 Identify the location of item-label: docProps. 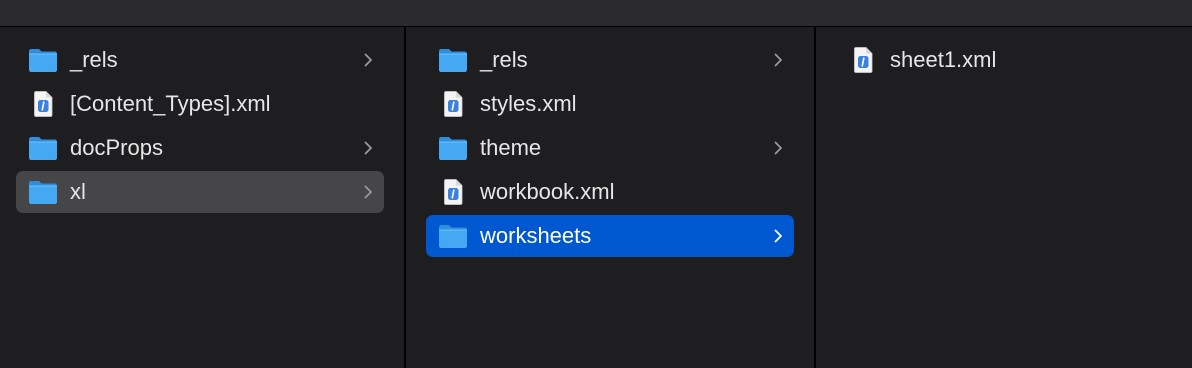
(116, 147).